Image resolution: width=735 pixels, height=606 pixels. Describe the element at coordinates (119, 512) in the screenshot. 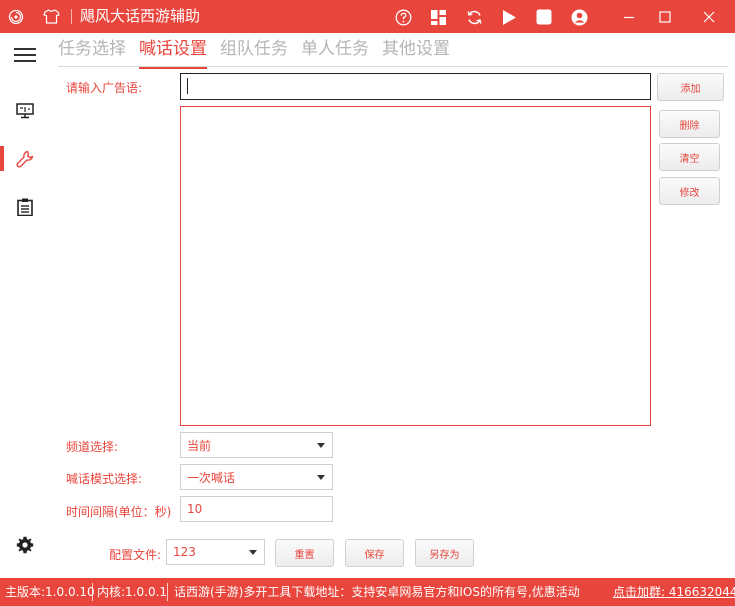

I see `interval-label: 时间间隔(单位：秒)` at that location.